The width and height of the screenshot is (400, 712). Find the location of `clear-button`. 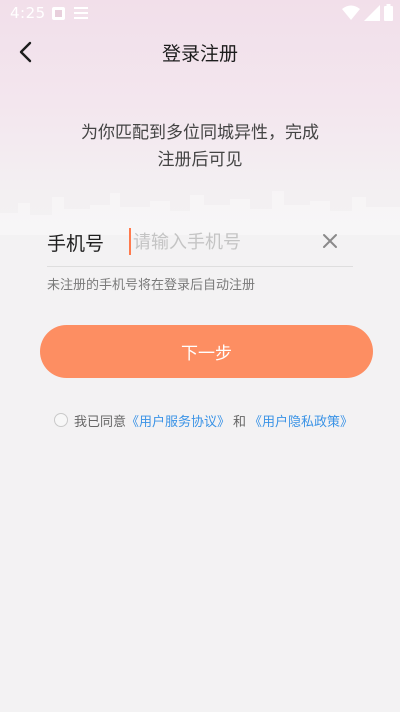

clear-button is located at coordinates (330, 241).